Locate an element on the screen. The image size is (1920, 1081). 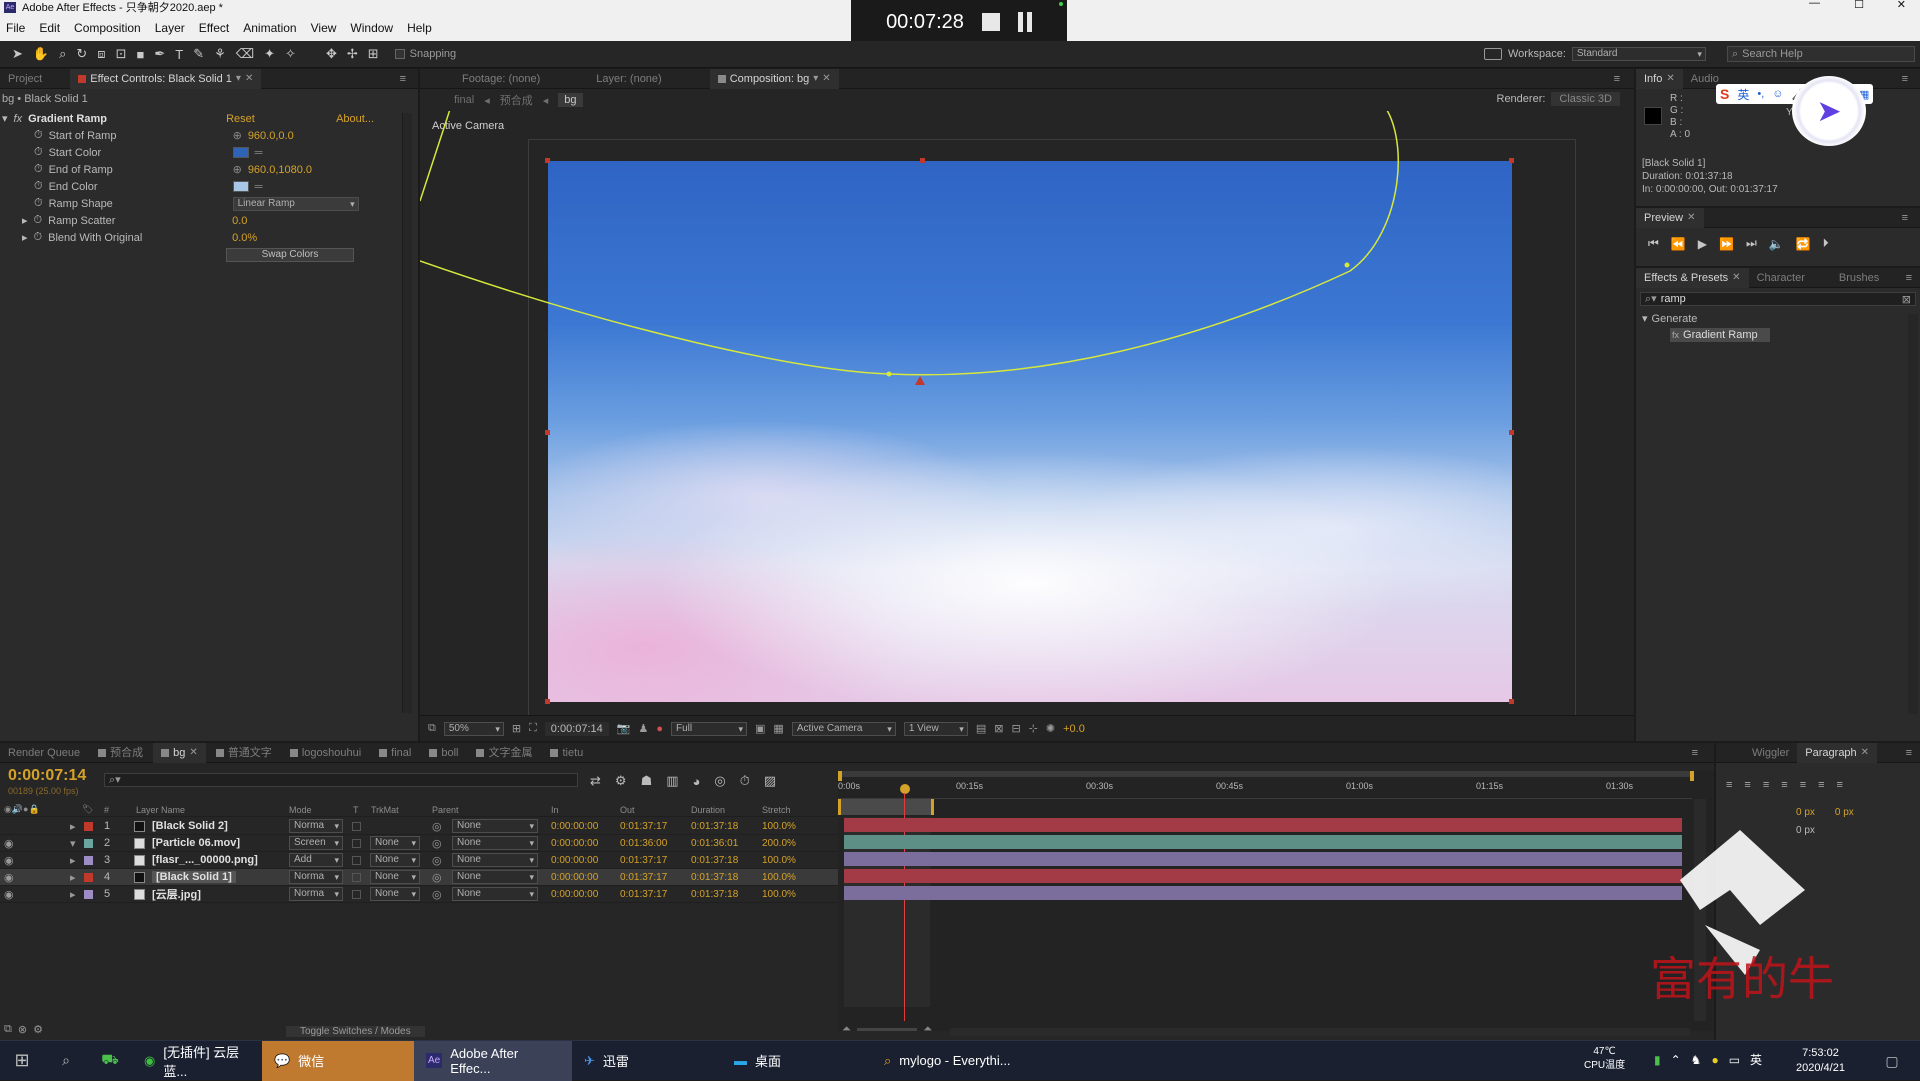
crumb-bg: bg is located at coordinates (570, 100).